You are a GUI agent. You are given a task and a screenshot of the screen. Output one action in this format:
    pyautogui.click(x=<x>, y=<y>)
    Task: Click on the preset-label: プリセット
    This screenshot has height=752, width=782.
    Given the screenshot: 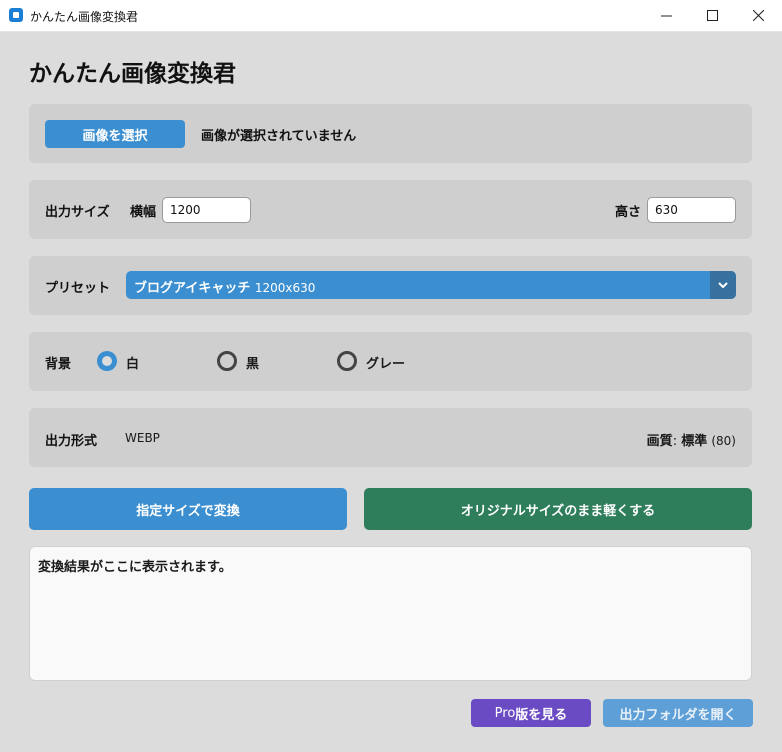 What is the action you would take?
    pyautogui.click(x=78, y=288)
    